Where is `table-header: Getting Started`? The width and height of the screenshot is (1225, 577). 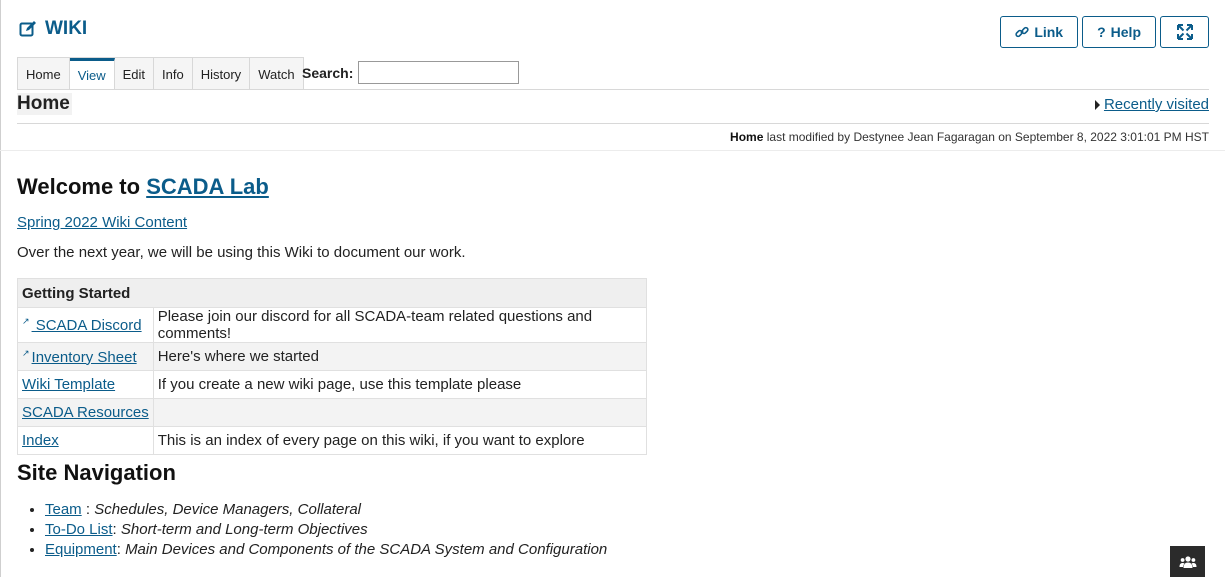
table-header: Getting Started is located at coordinates (332, 293).